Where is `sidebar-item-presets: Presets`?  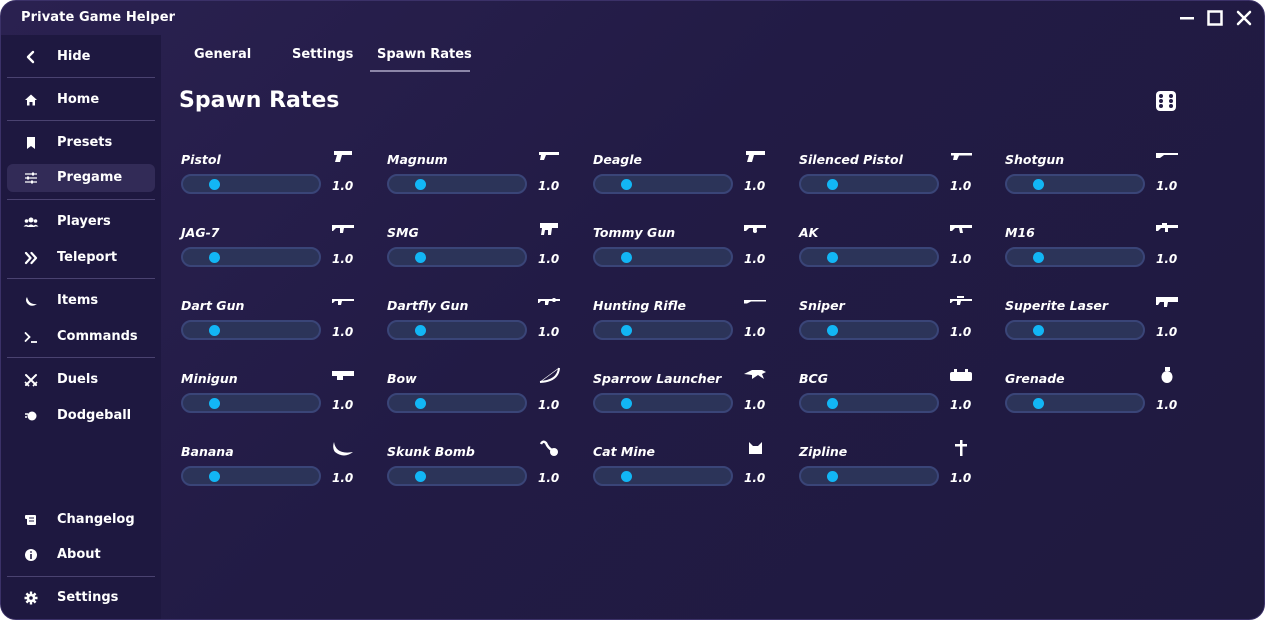 sidebar-item-presets: Presets is located at coordinates (81, 143).